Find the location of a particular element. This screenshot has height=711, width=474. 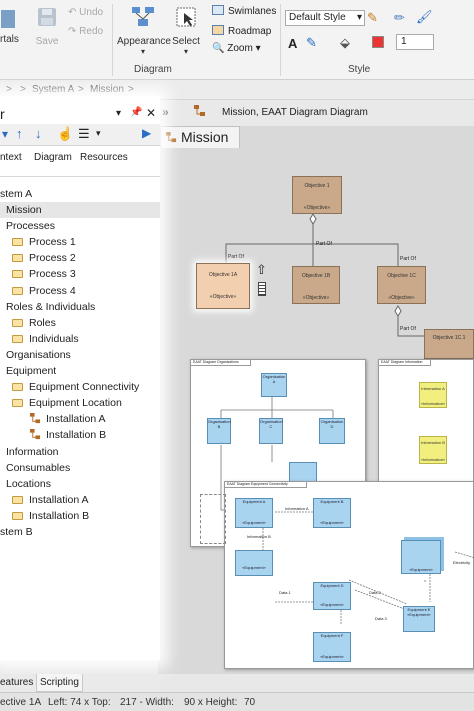

org-box-c: Organisation C is located at coordinates (271, 431).